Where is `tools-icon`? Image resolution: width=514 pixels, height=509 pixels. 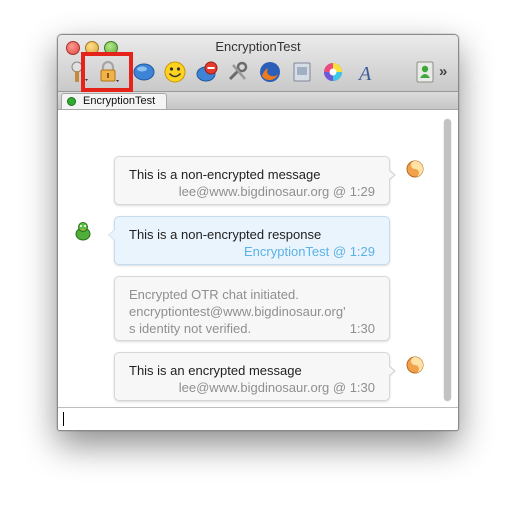 tools-icon is located at coordinates (238, 72).